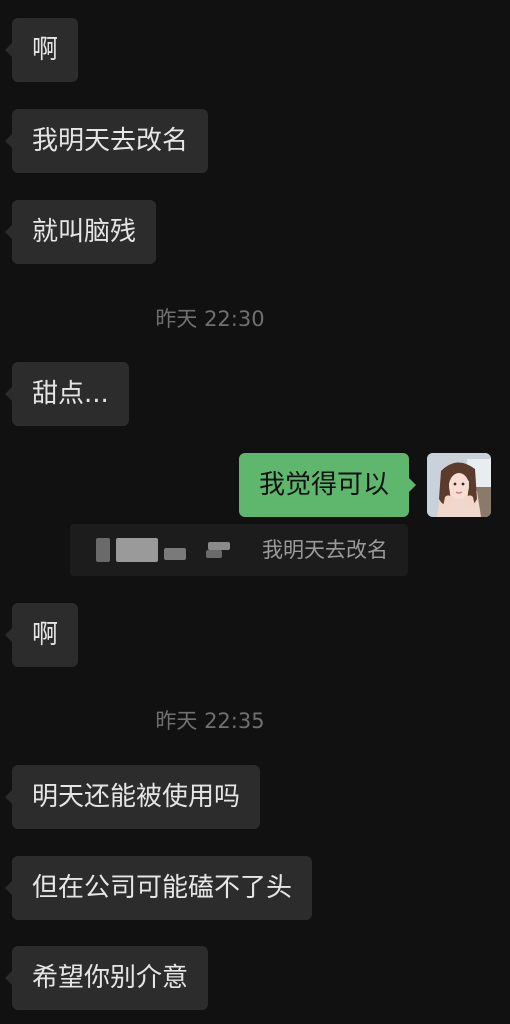 Image resolution: width=510 pixels, height=1024 pixels. What do you see at coordinates (210, 319) in the screenshot?
I see `timestamp: 昨天 22:30` at bounding box center [210, 319].